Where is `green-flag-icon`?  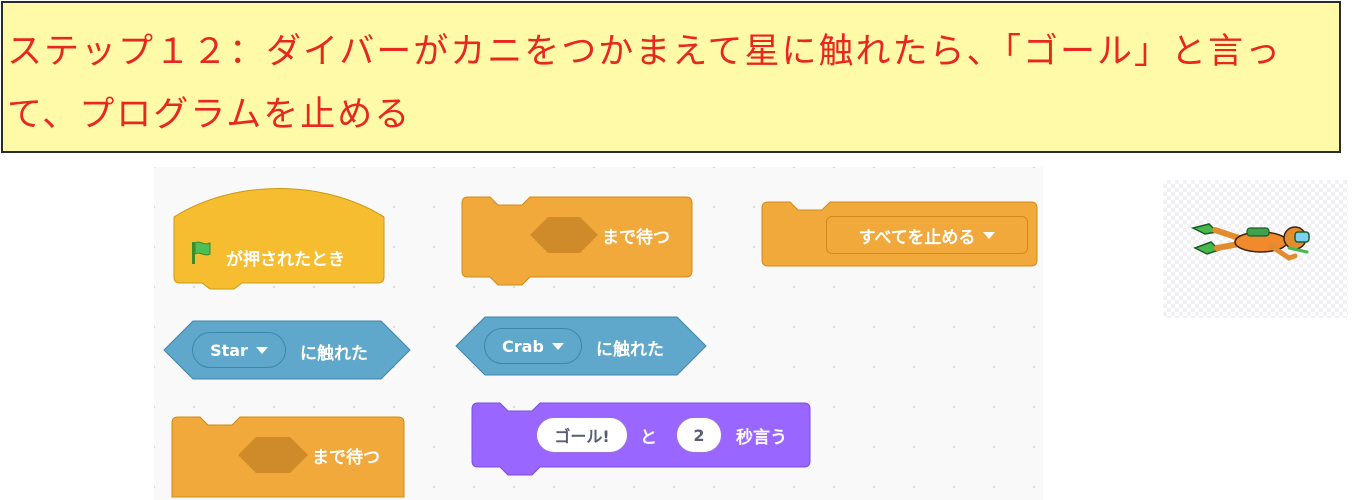 green-flag-icon is located at coordinates (201, 252).